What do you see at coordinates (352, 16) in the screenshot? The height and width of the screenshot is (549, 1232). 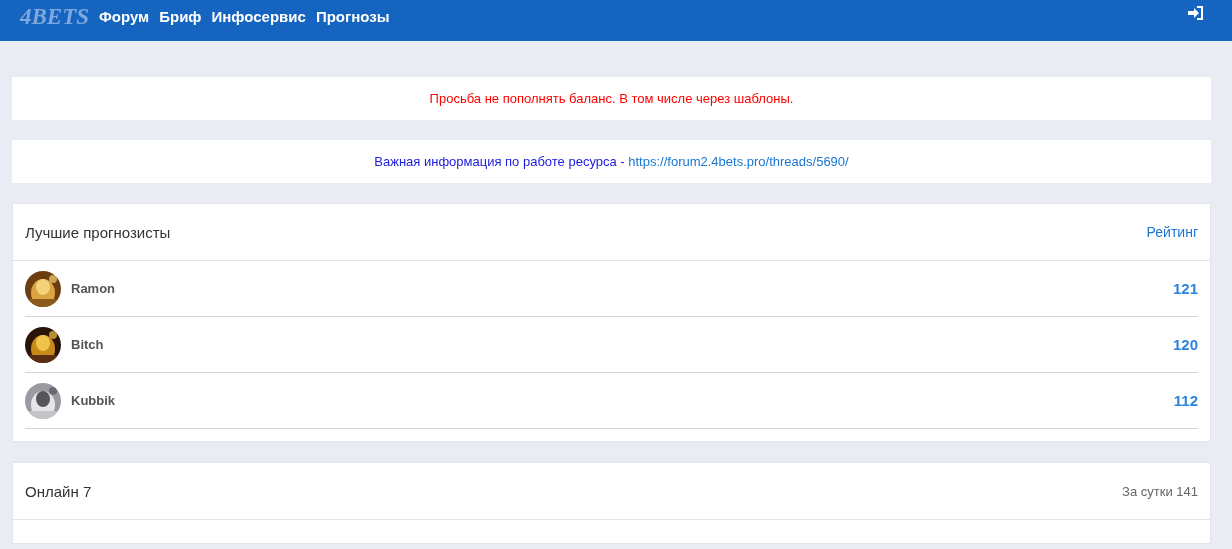 I see `nav-link: Прогнозы` at bounding box center [352, 16].